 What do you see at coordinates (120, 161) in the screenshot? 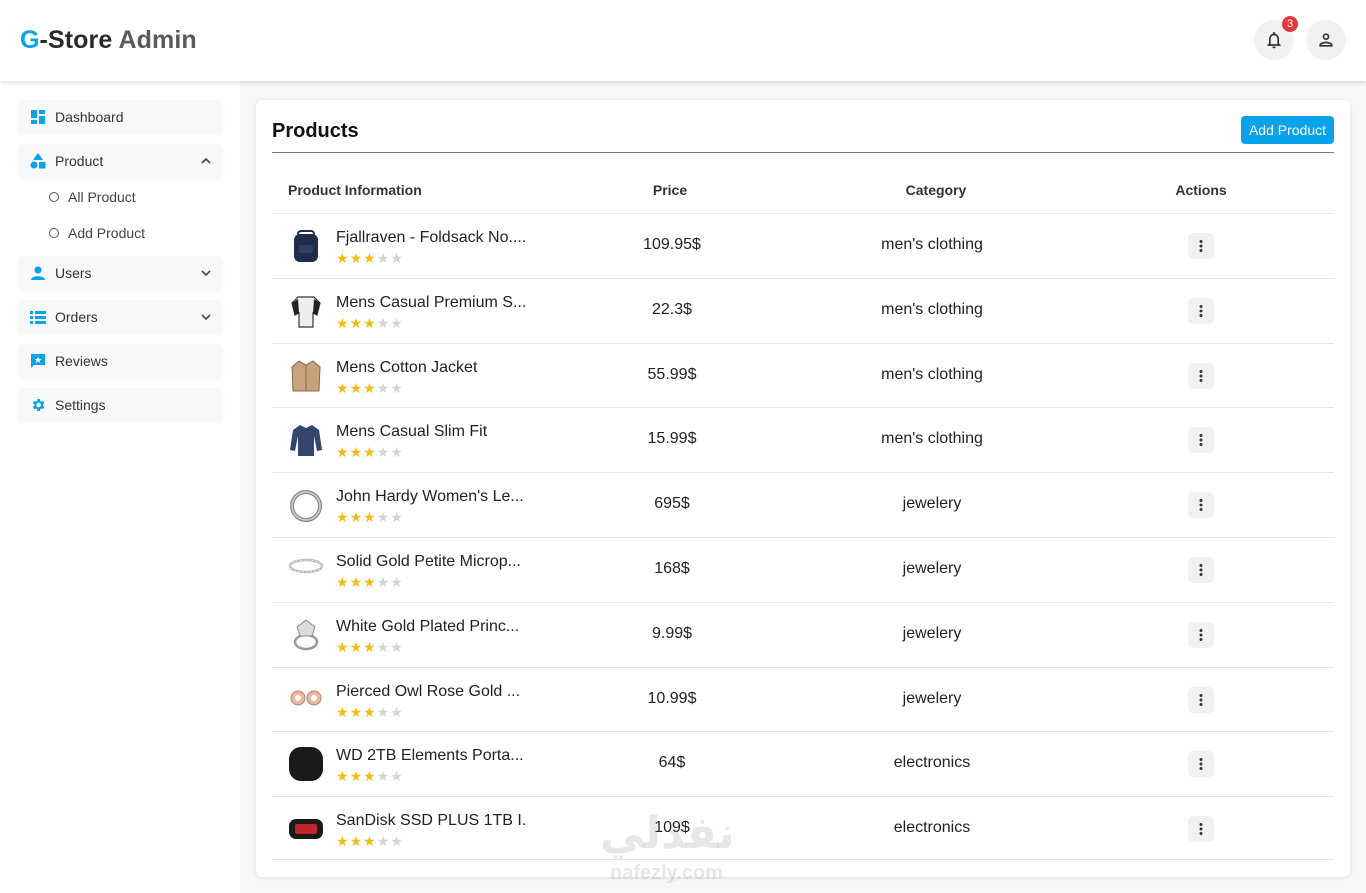
I see `sidebar-item-product: Product` at bounding box center [120, 161].